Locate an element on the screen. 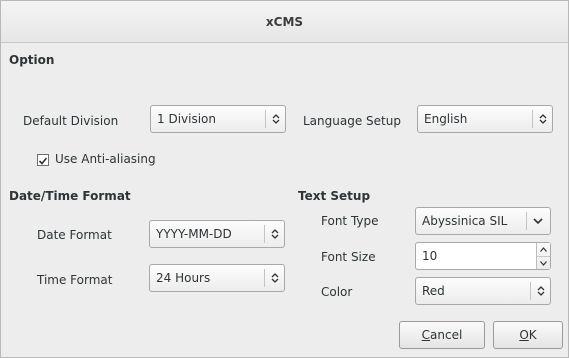 The image size is (569, 358). font-type-select: Abyssinica SIL is located at coordinates (483, 221).